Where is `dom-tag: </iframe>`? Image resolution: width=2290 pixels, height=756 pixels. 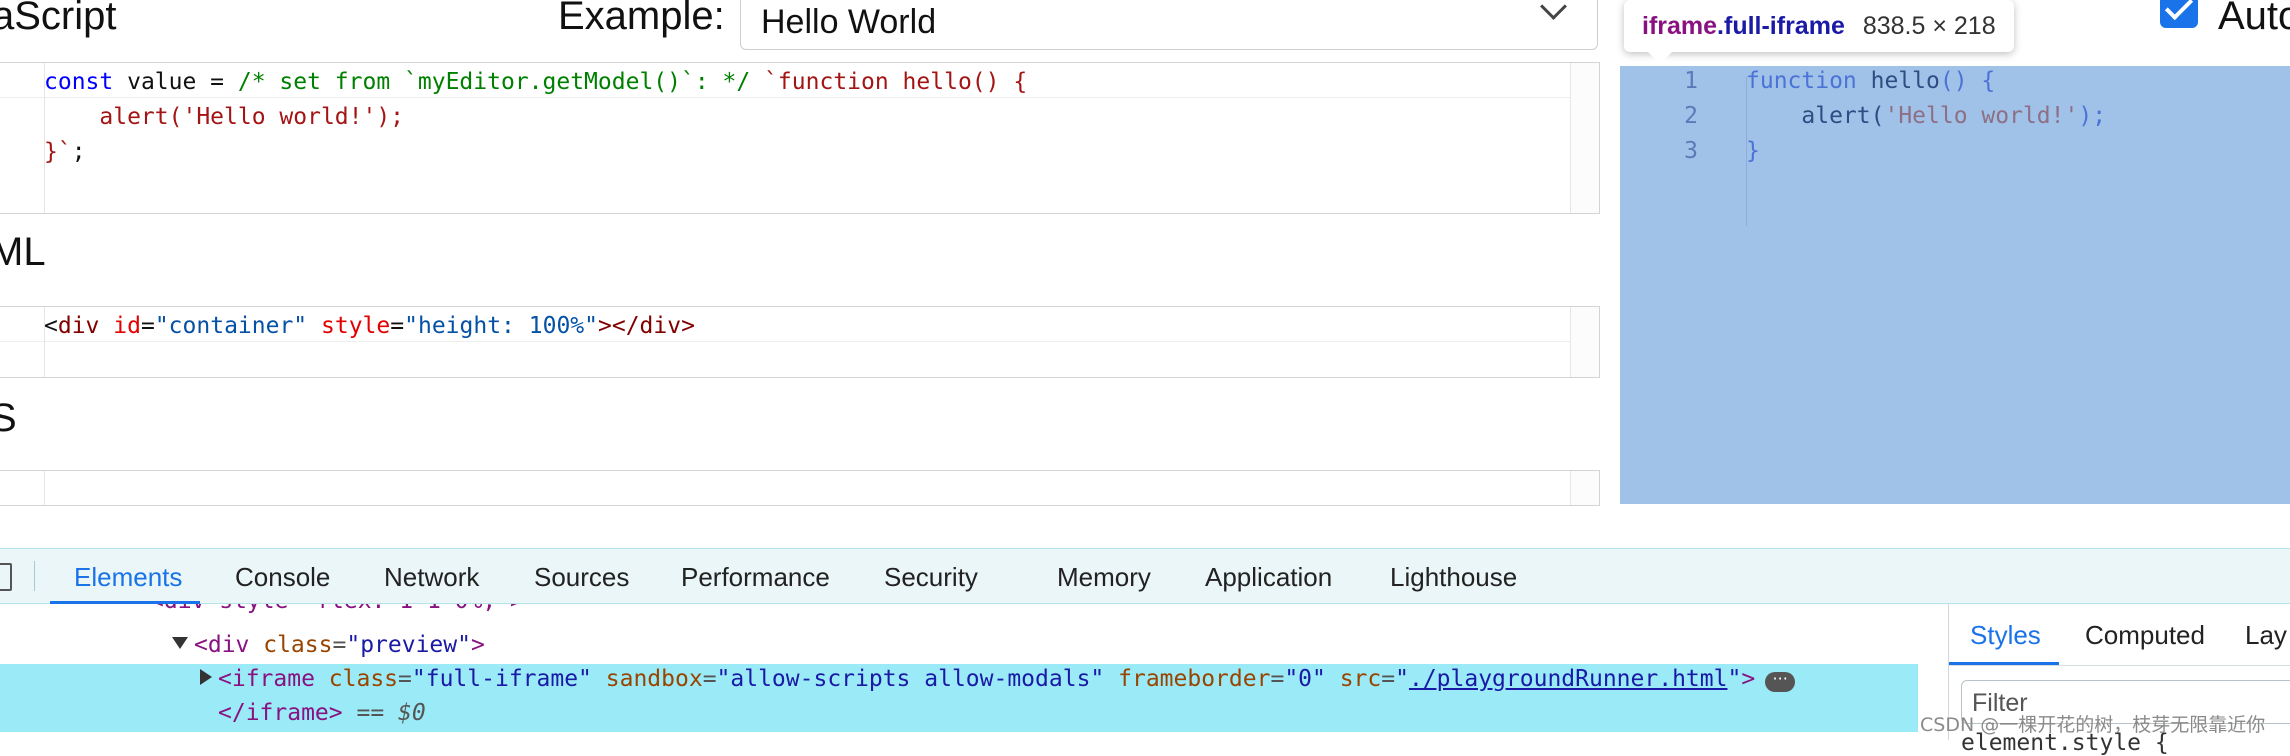 dom-tag: </iframe> is located at coordinates (280, 713).